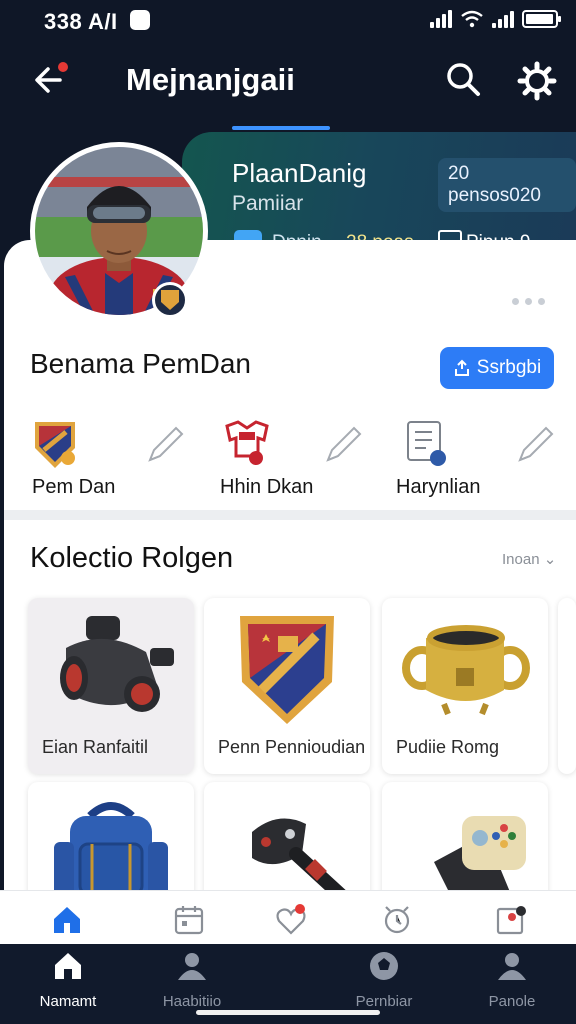 Image resolution: width=576 pixels, height=1024 pixels. Describe the element at coordinates (397, 920) in the screenshot. I see `target-icon` at that location.